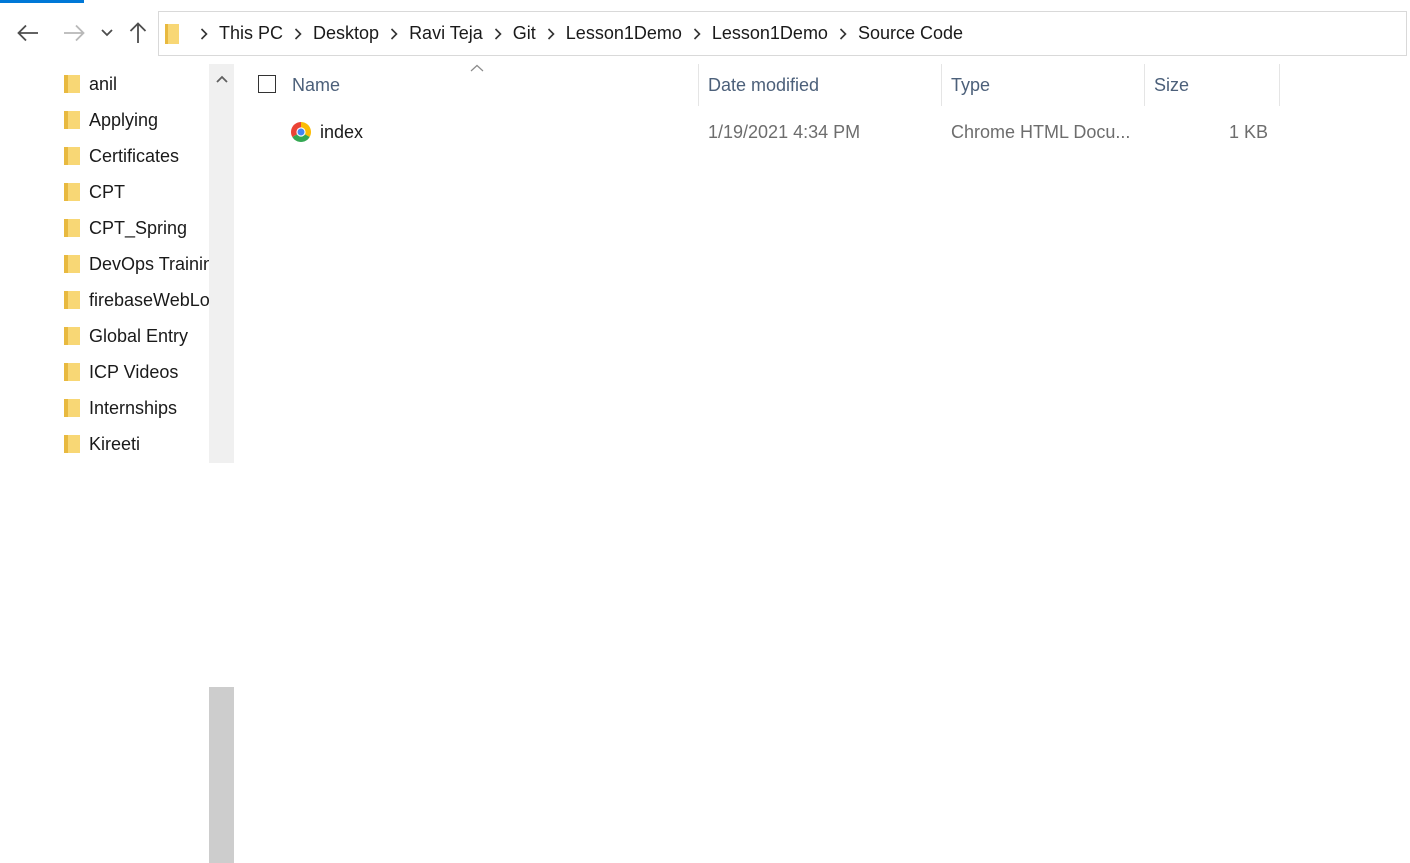  I want to click on breadcrumb-lesson1demo: Lesson1Demo, so click(624, 33).